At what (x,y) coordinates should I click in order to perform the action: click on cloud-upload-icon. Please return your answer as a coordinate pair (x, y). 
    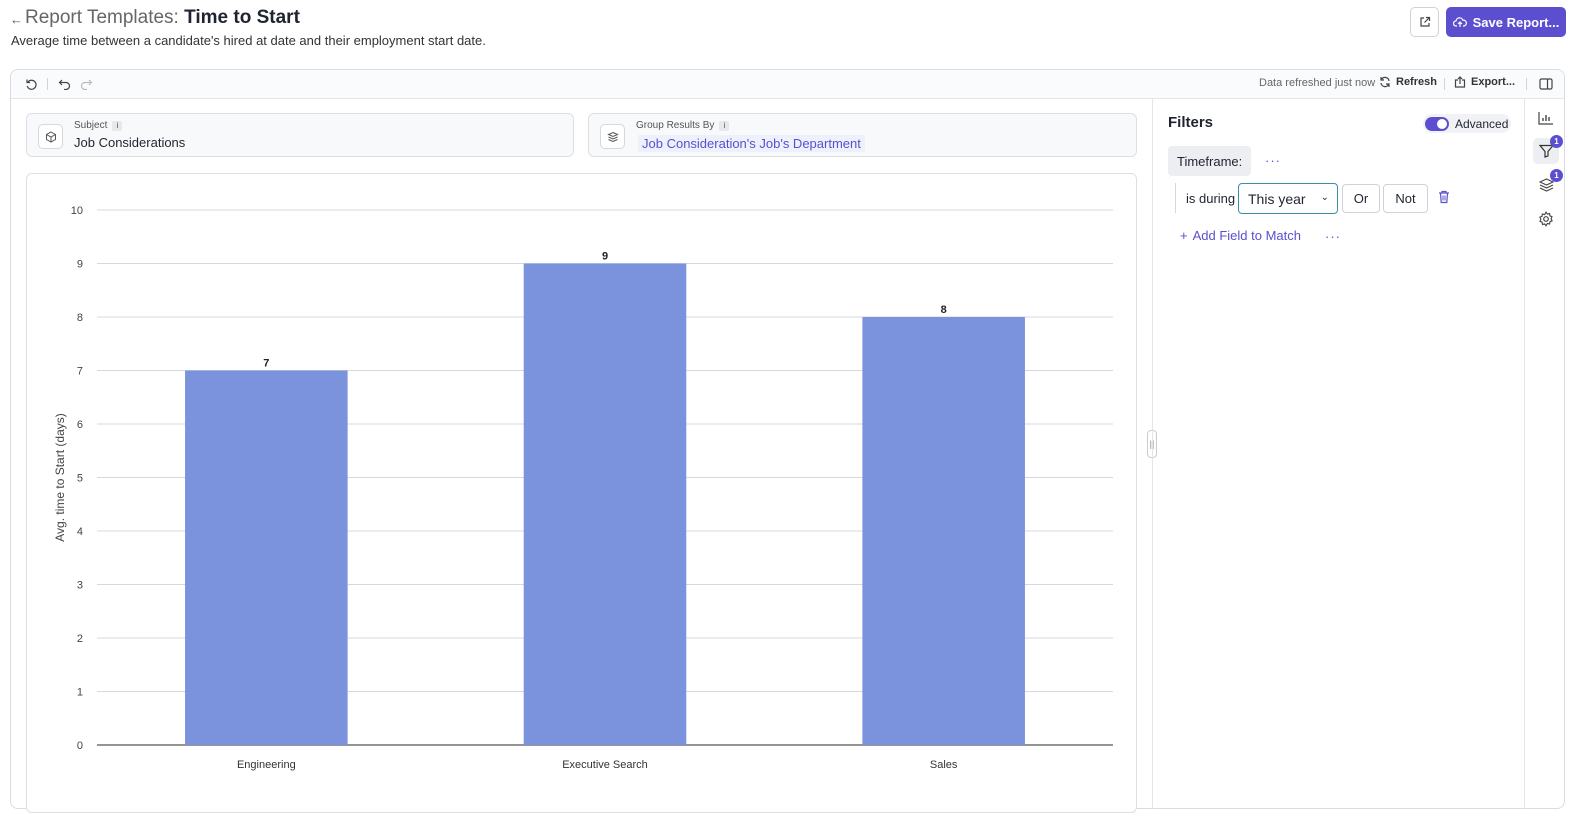
    Looking at the image, I should click on (1459, 22).